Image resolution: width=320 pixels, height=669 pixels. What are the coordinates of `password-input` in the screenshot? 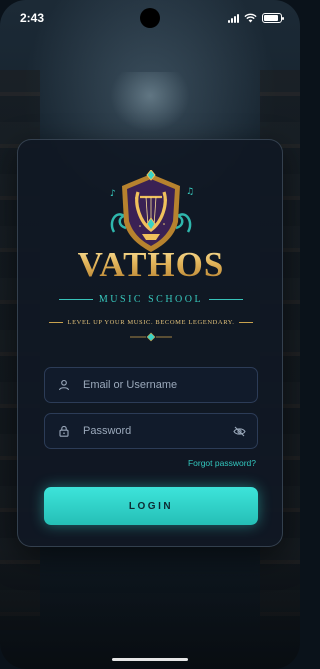 It's located at (157, 431).